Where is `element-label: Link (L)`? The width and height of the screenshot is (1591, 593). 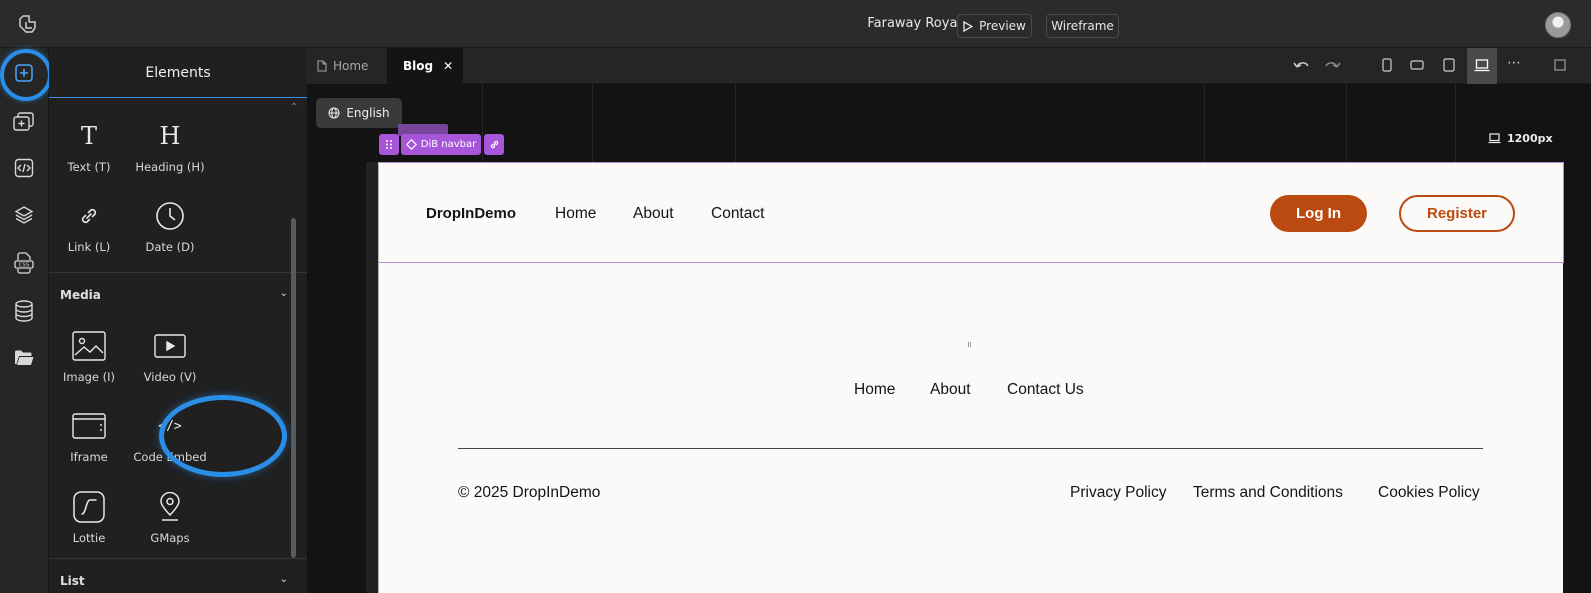 element-label: Link (L) is located at coordinates (89, 247).